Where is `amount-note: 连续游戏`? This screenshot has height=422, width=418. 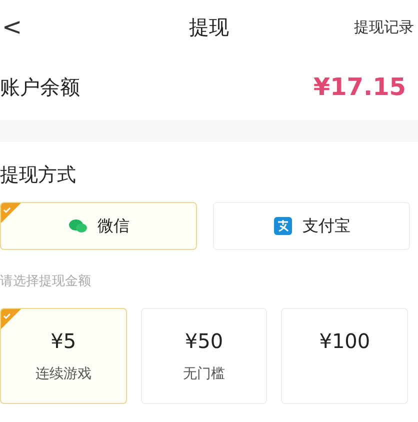 amount-note: 连续游戏 is located at coordinates (63, 374).